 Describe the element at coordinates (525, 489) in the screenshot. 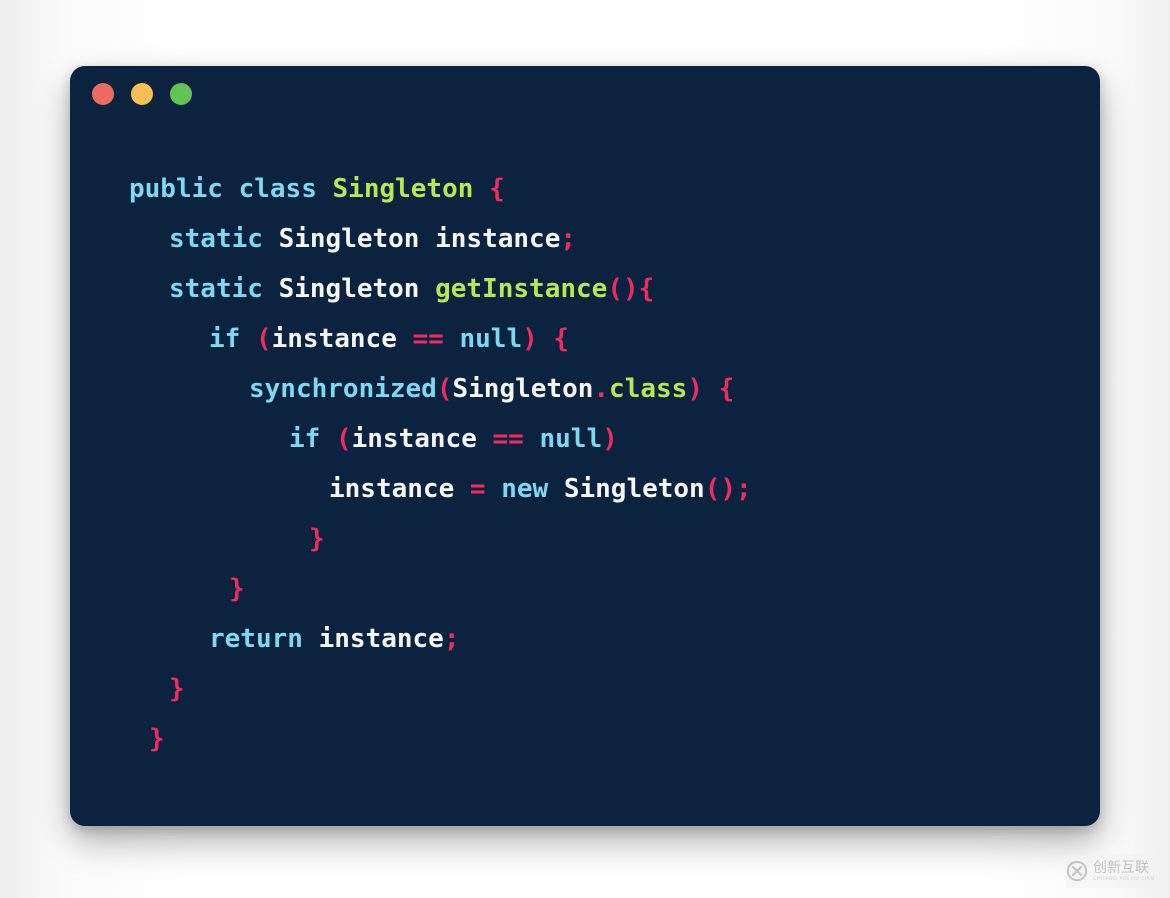

I see `code-token: new` at that location.